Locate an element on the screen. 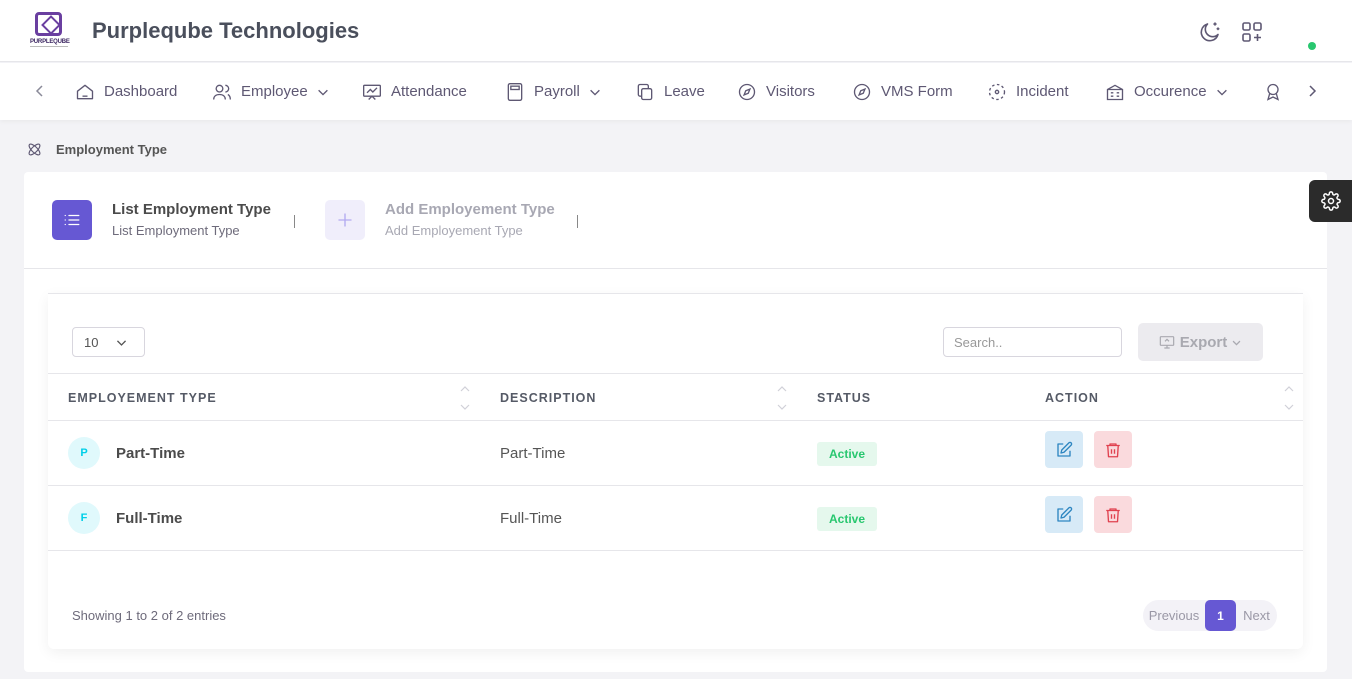 The width and height of the screenshot is (1352, 679). tab-add-subtitle: Add Employement Type is located at coordinates (454, 230).